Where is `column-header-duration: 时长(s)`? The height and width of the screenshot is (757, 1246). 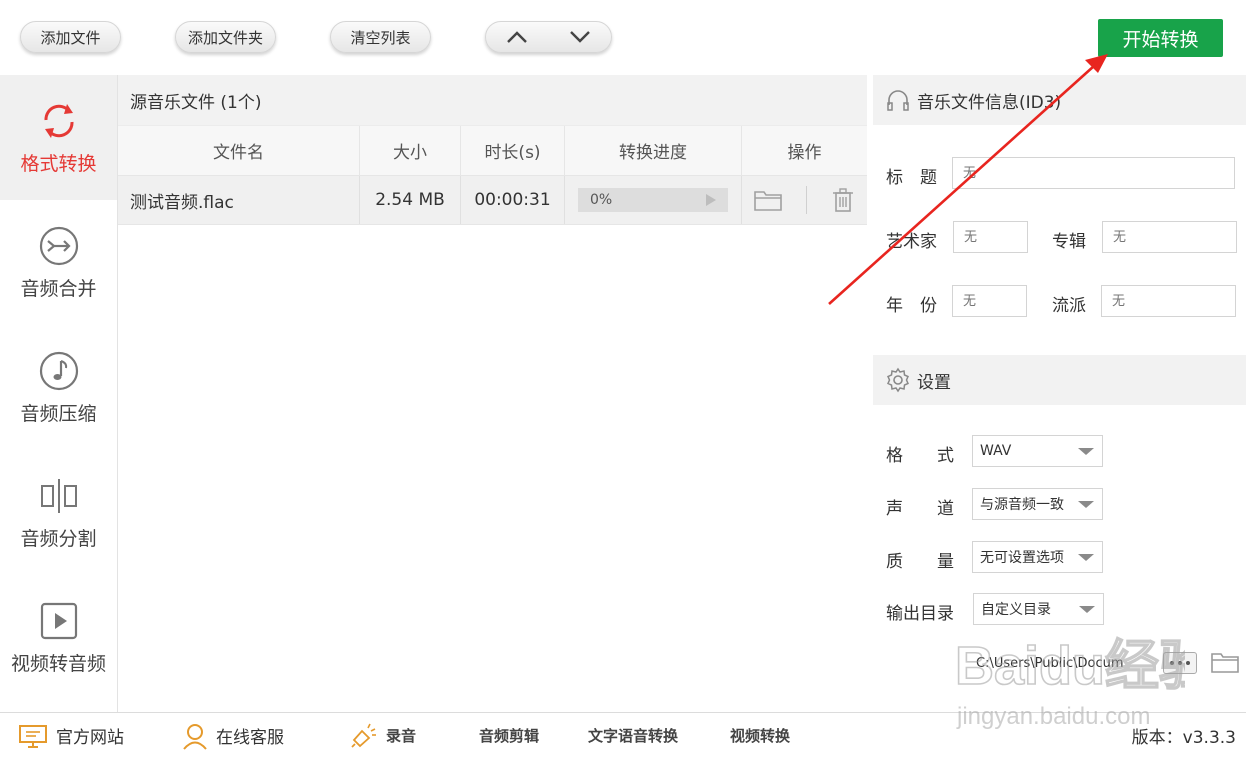 column-header-duration: 时长(s) is located at coordinates (513, 150).